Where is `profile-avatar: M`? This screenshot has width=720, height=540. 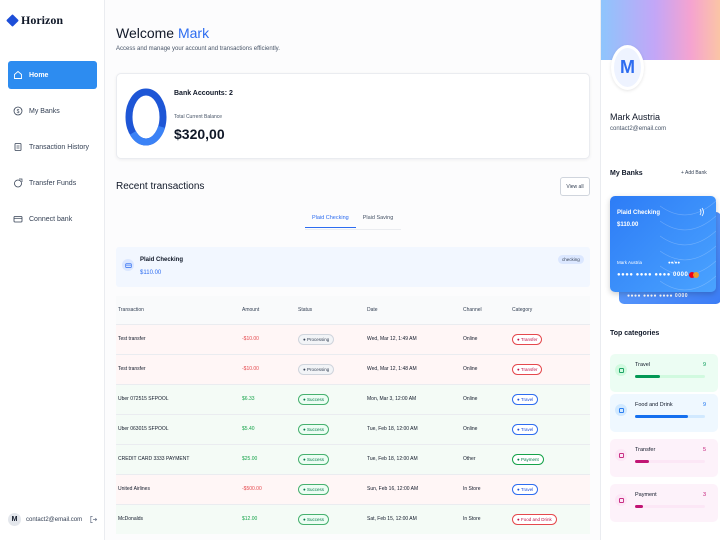
profile-avatar: M is located at coordinates (627, 67).